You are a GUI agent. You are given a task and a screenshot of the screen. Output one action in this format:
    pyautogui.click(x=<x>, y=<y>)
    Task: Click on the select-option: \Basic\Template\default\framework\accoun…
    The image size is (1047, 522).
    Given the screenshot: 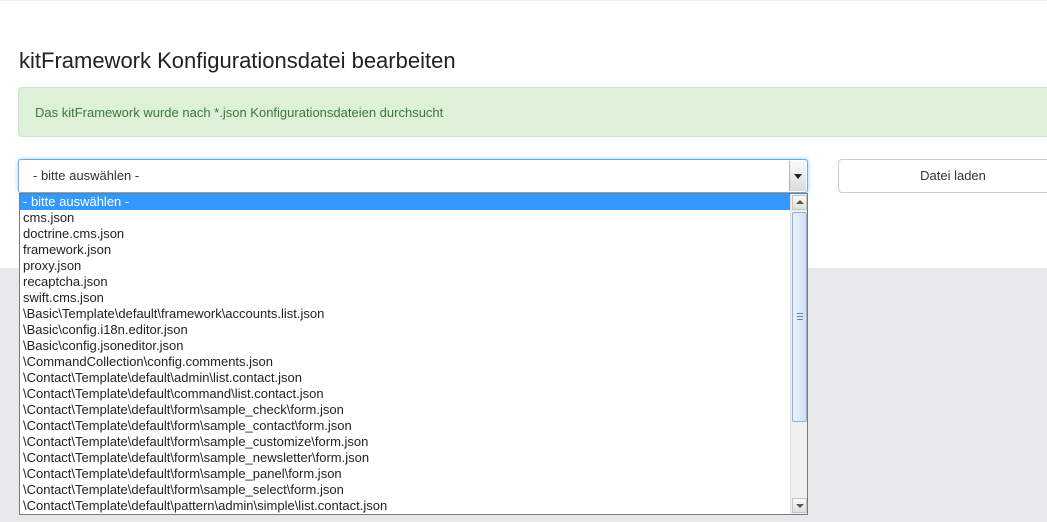 What is the action you would take?
    pyautogui.click(x=405, y=314)
    